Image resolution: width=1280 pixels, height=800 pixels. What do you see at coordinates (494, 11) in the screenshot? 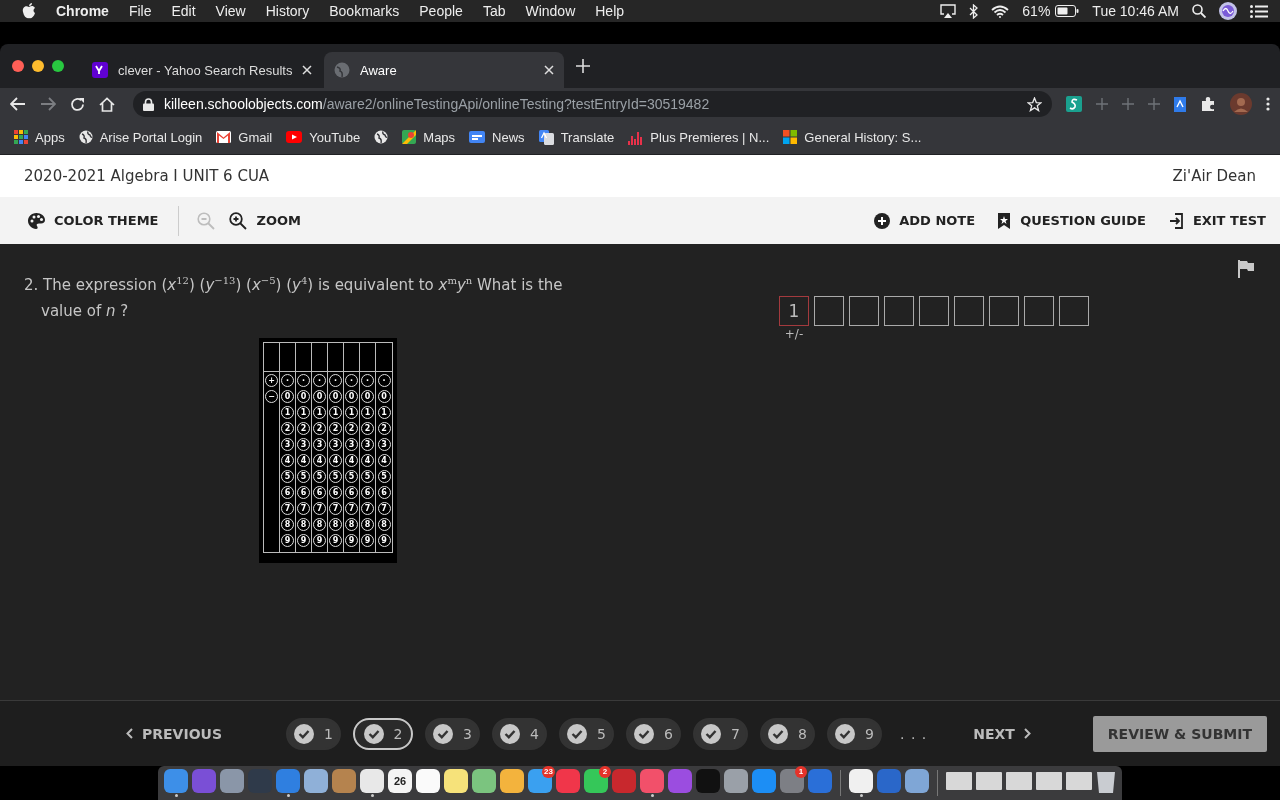
I see `menu-item: Tab` at bounding box center [494, 11].